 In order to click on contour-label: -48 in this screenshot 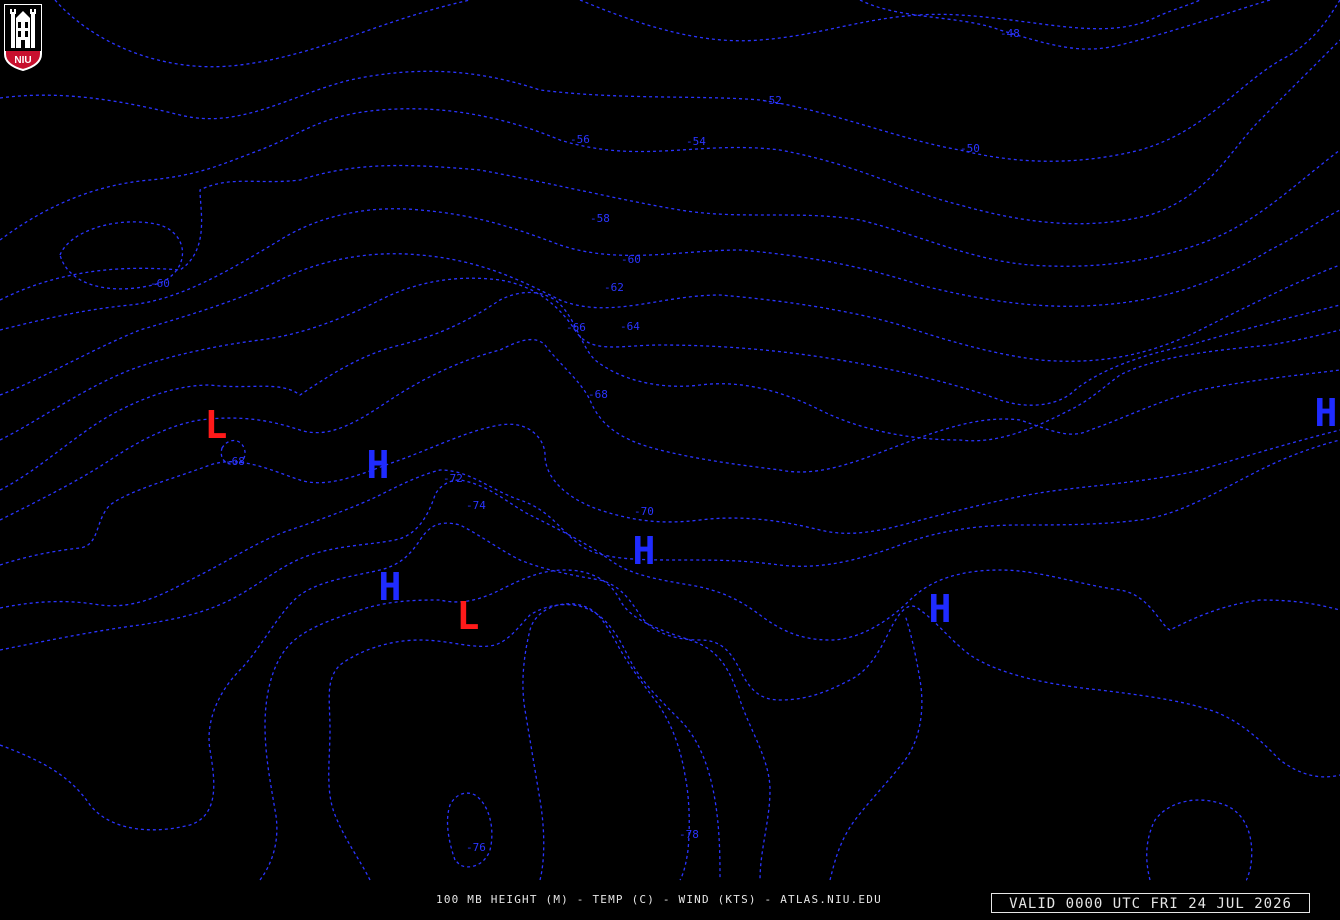, I will do `click(1010, 33)`.